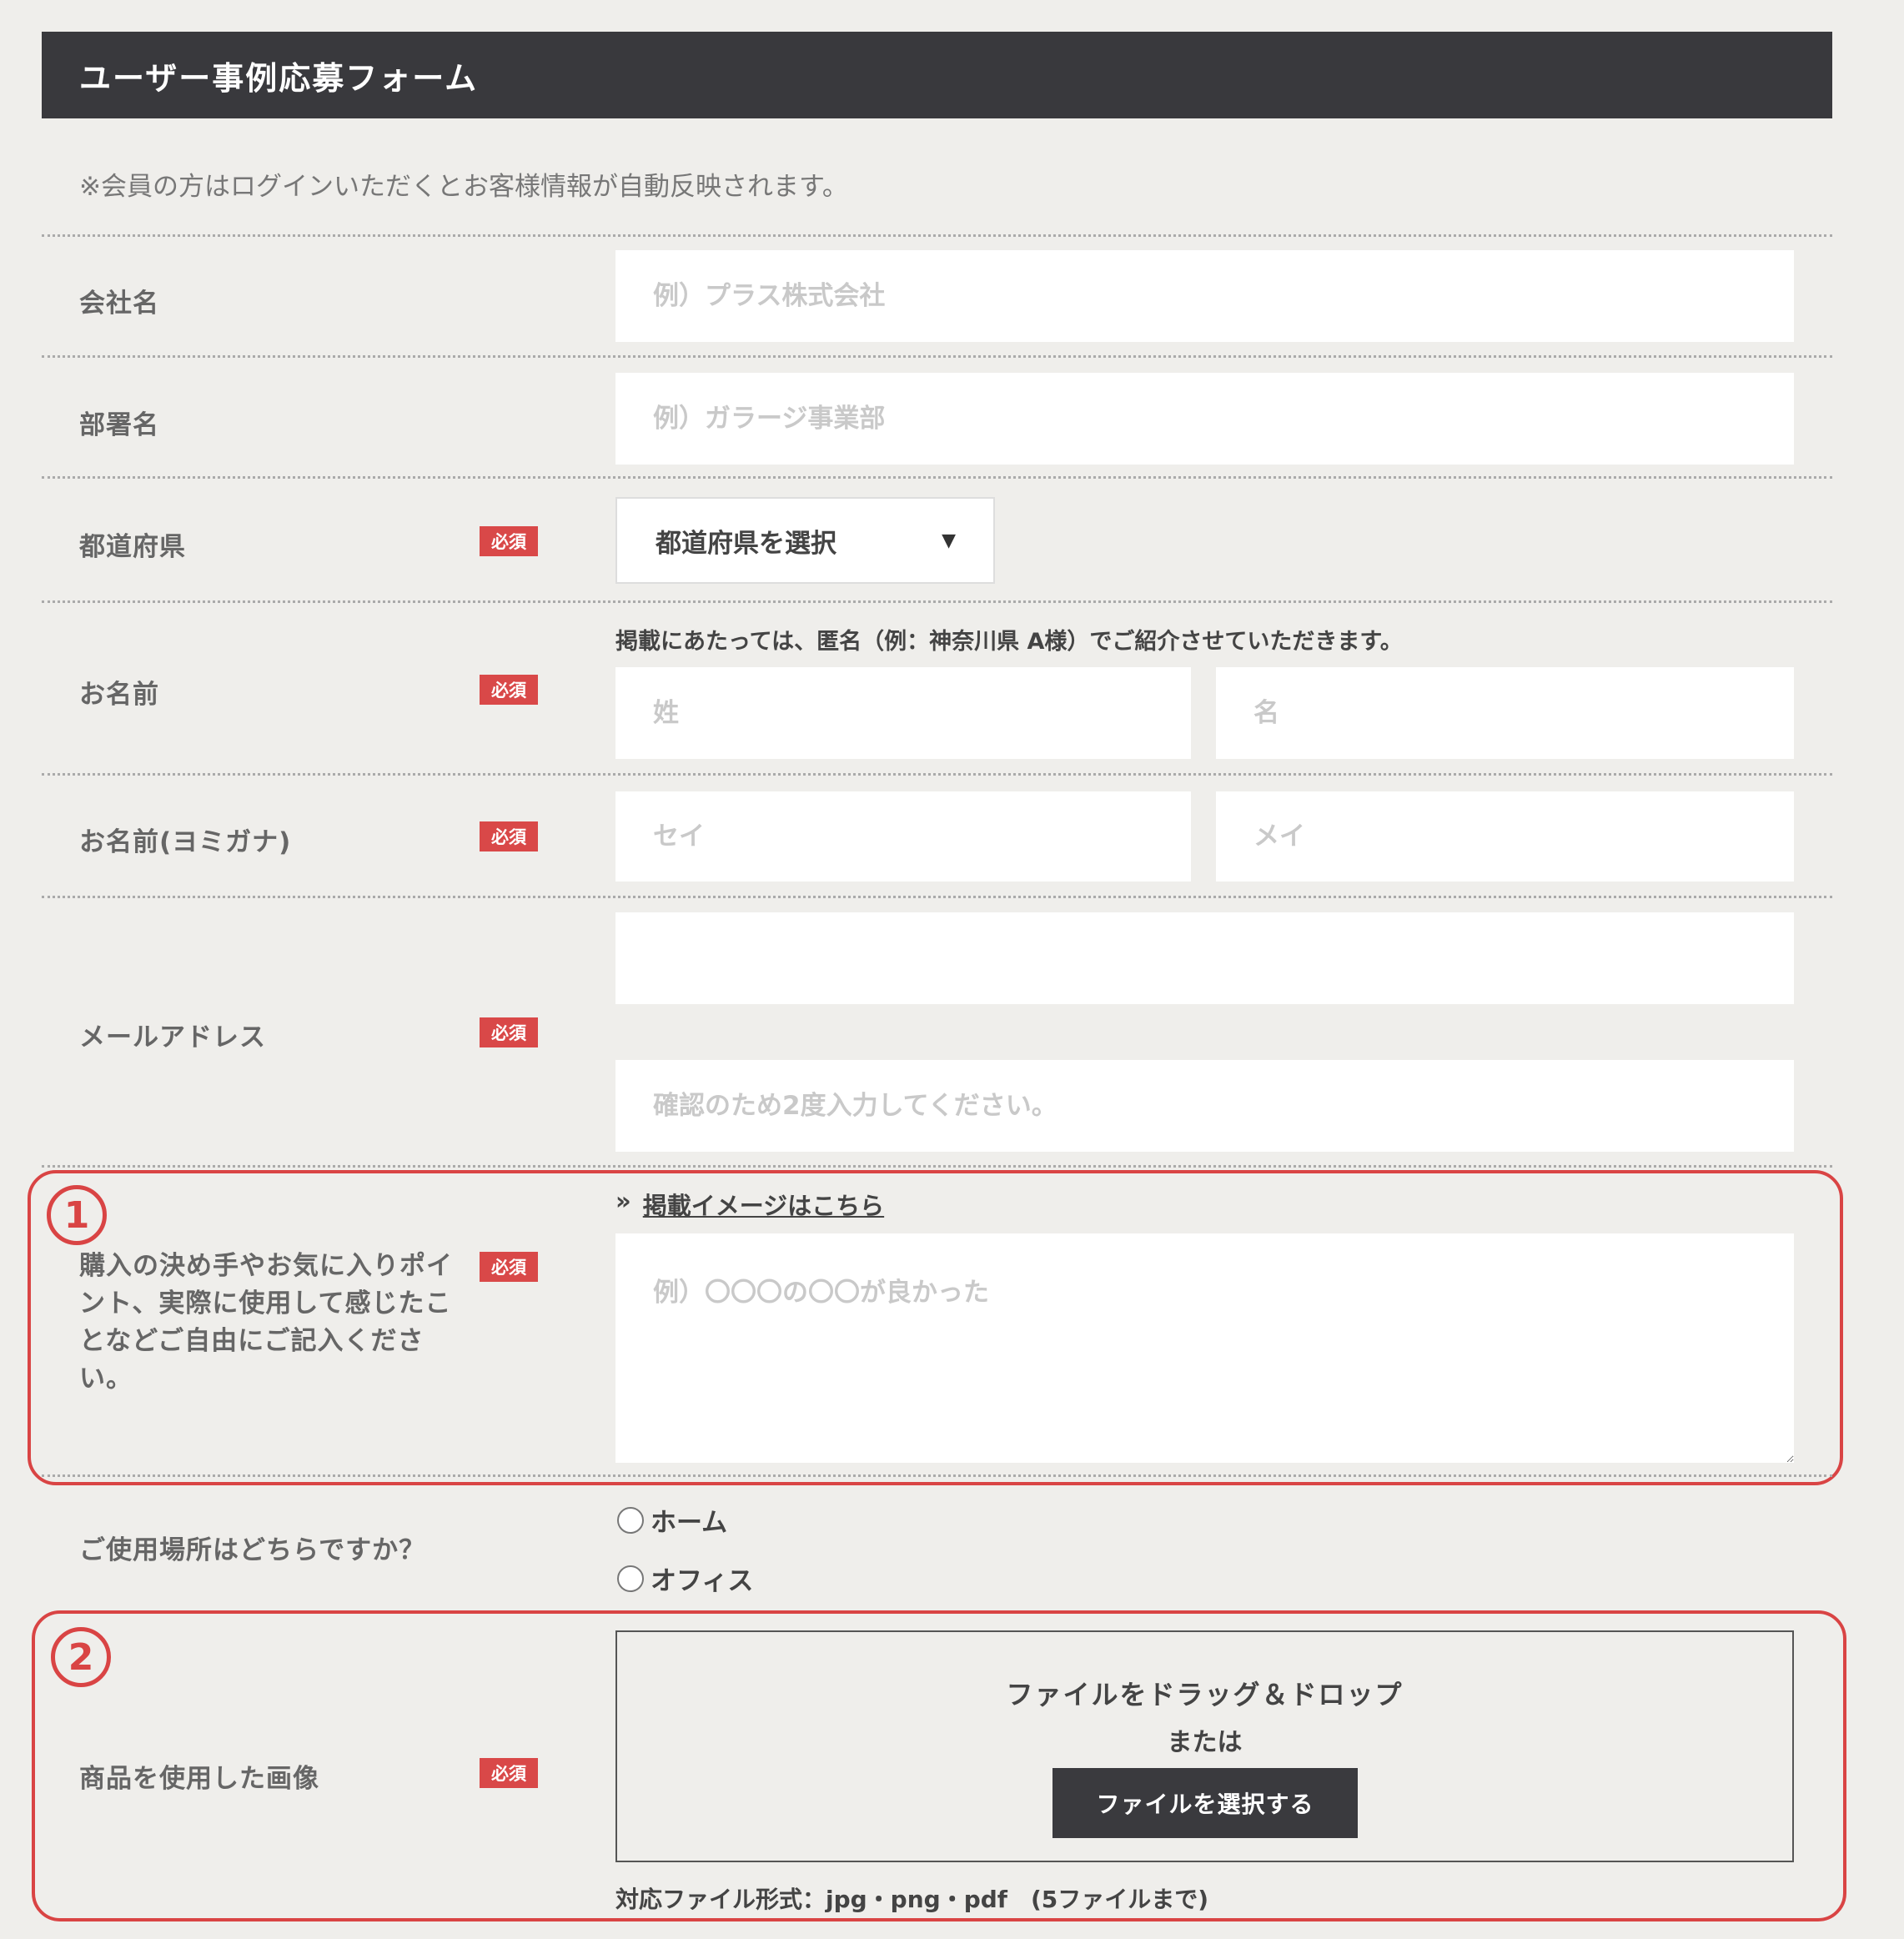 This screenshot has height=1939, width=1904. What do you see at coordinates (119, 425) in the screenshot?
I see `department-label: 部署名` at bounding box center [119, 425].